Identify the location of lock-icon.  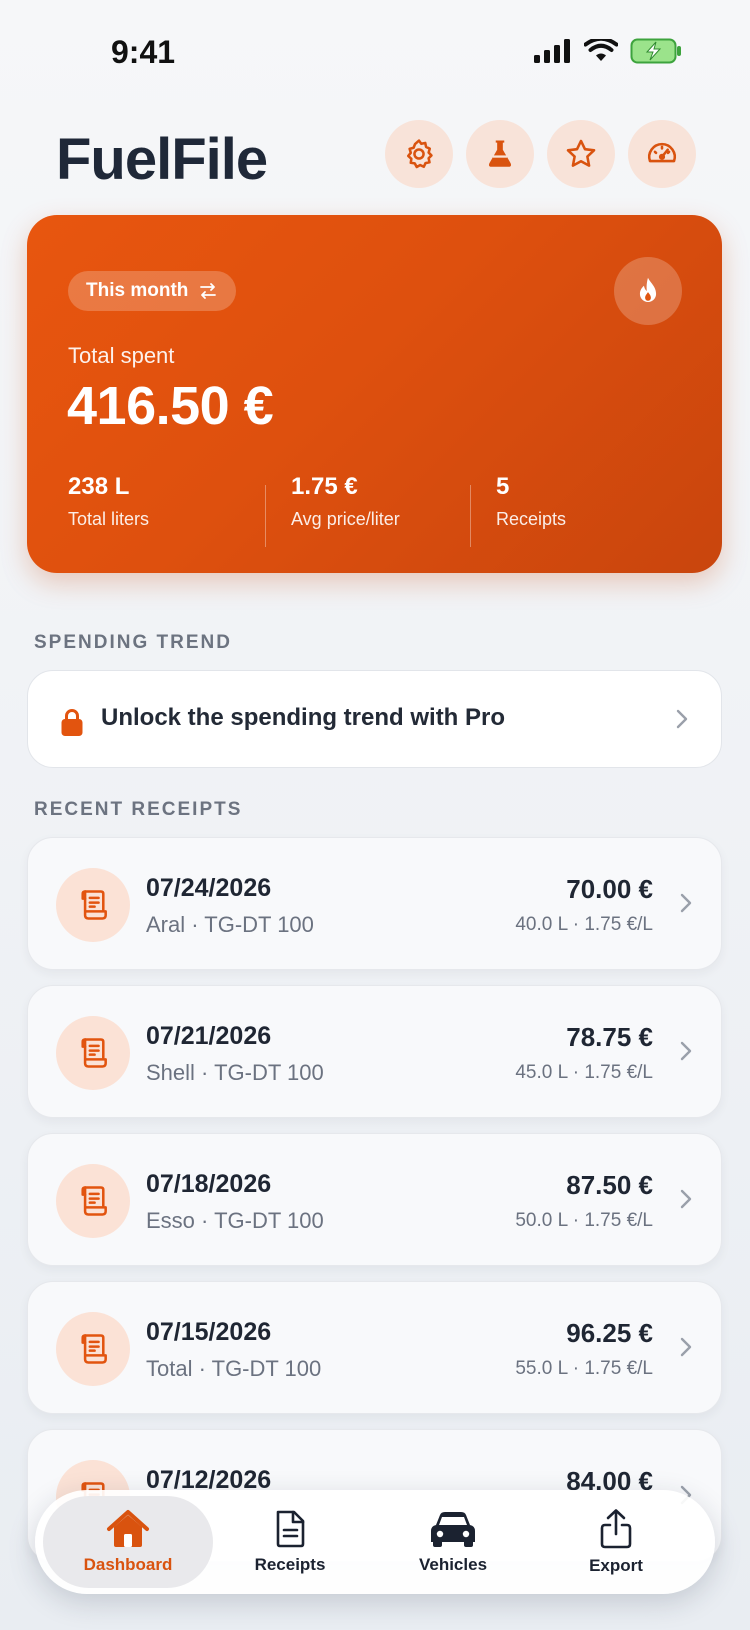
(72, 722).